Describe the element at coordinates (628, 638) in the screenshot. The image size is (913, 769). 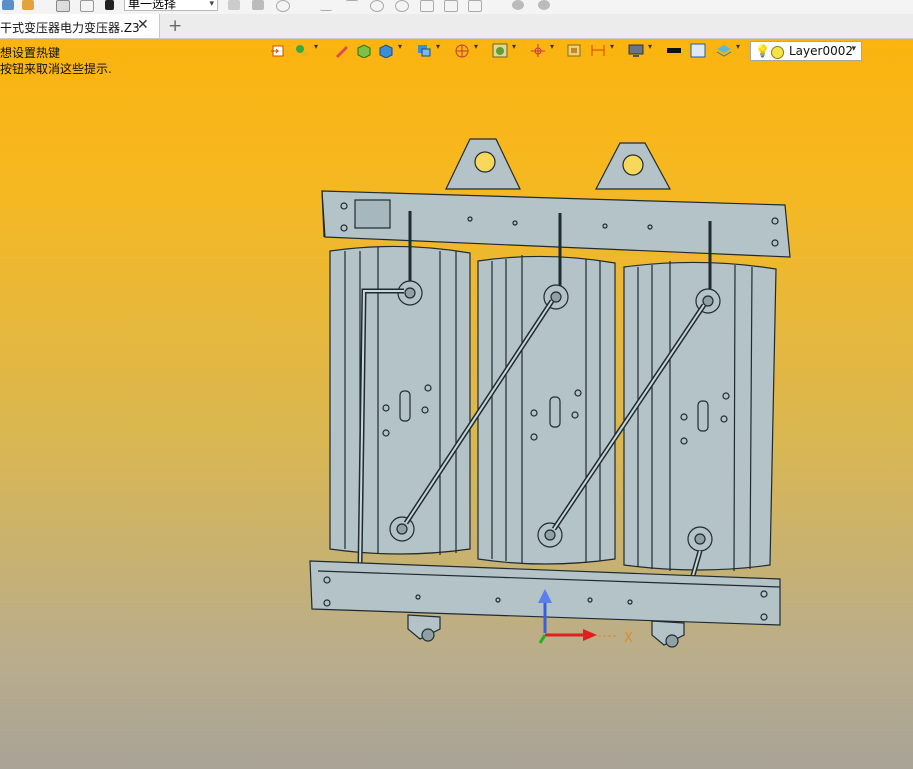
I see `x-axis-label: X` at that location.